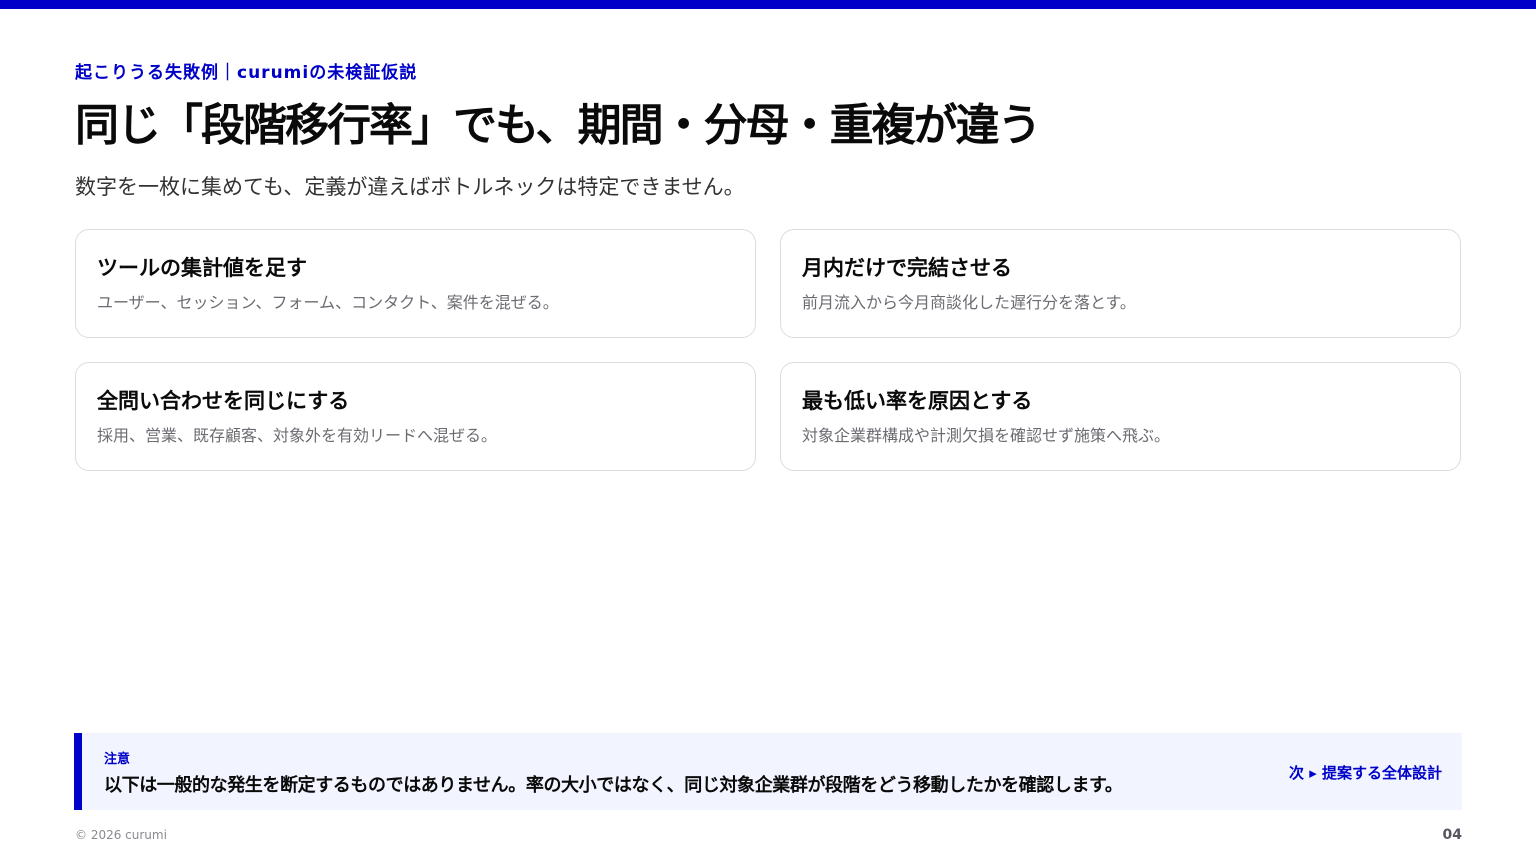  I want to click on card-title: 最も低い率を原因とする, so click(917, 401).